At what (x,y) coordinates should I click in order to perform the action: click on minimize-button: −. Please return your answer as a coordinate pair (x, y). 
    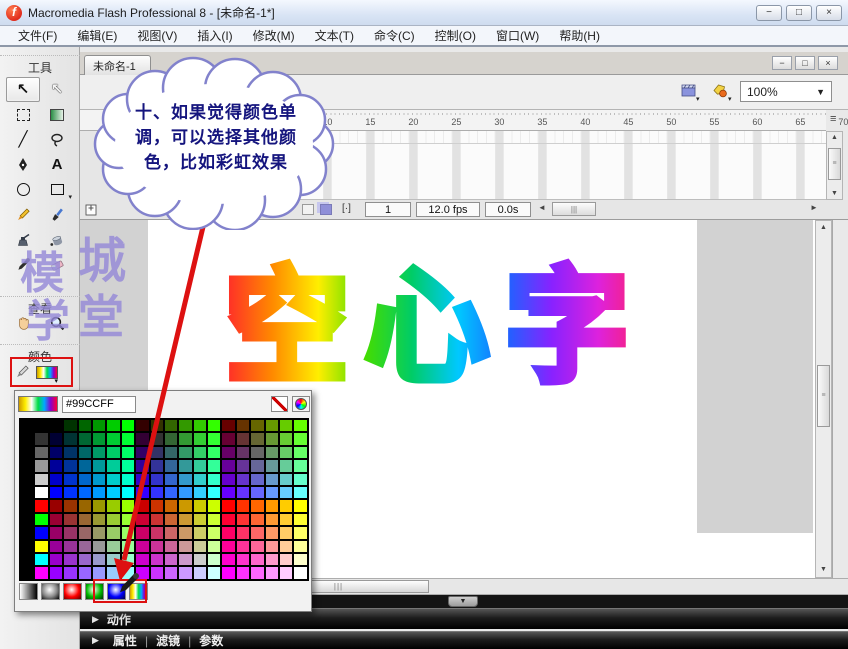
    Looking at the image, I should click on (769, 12).